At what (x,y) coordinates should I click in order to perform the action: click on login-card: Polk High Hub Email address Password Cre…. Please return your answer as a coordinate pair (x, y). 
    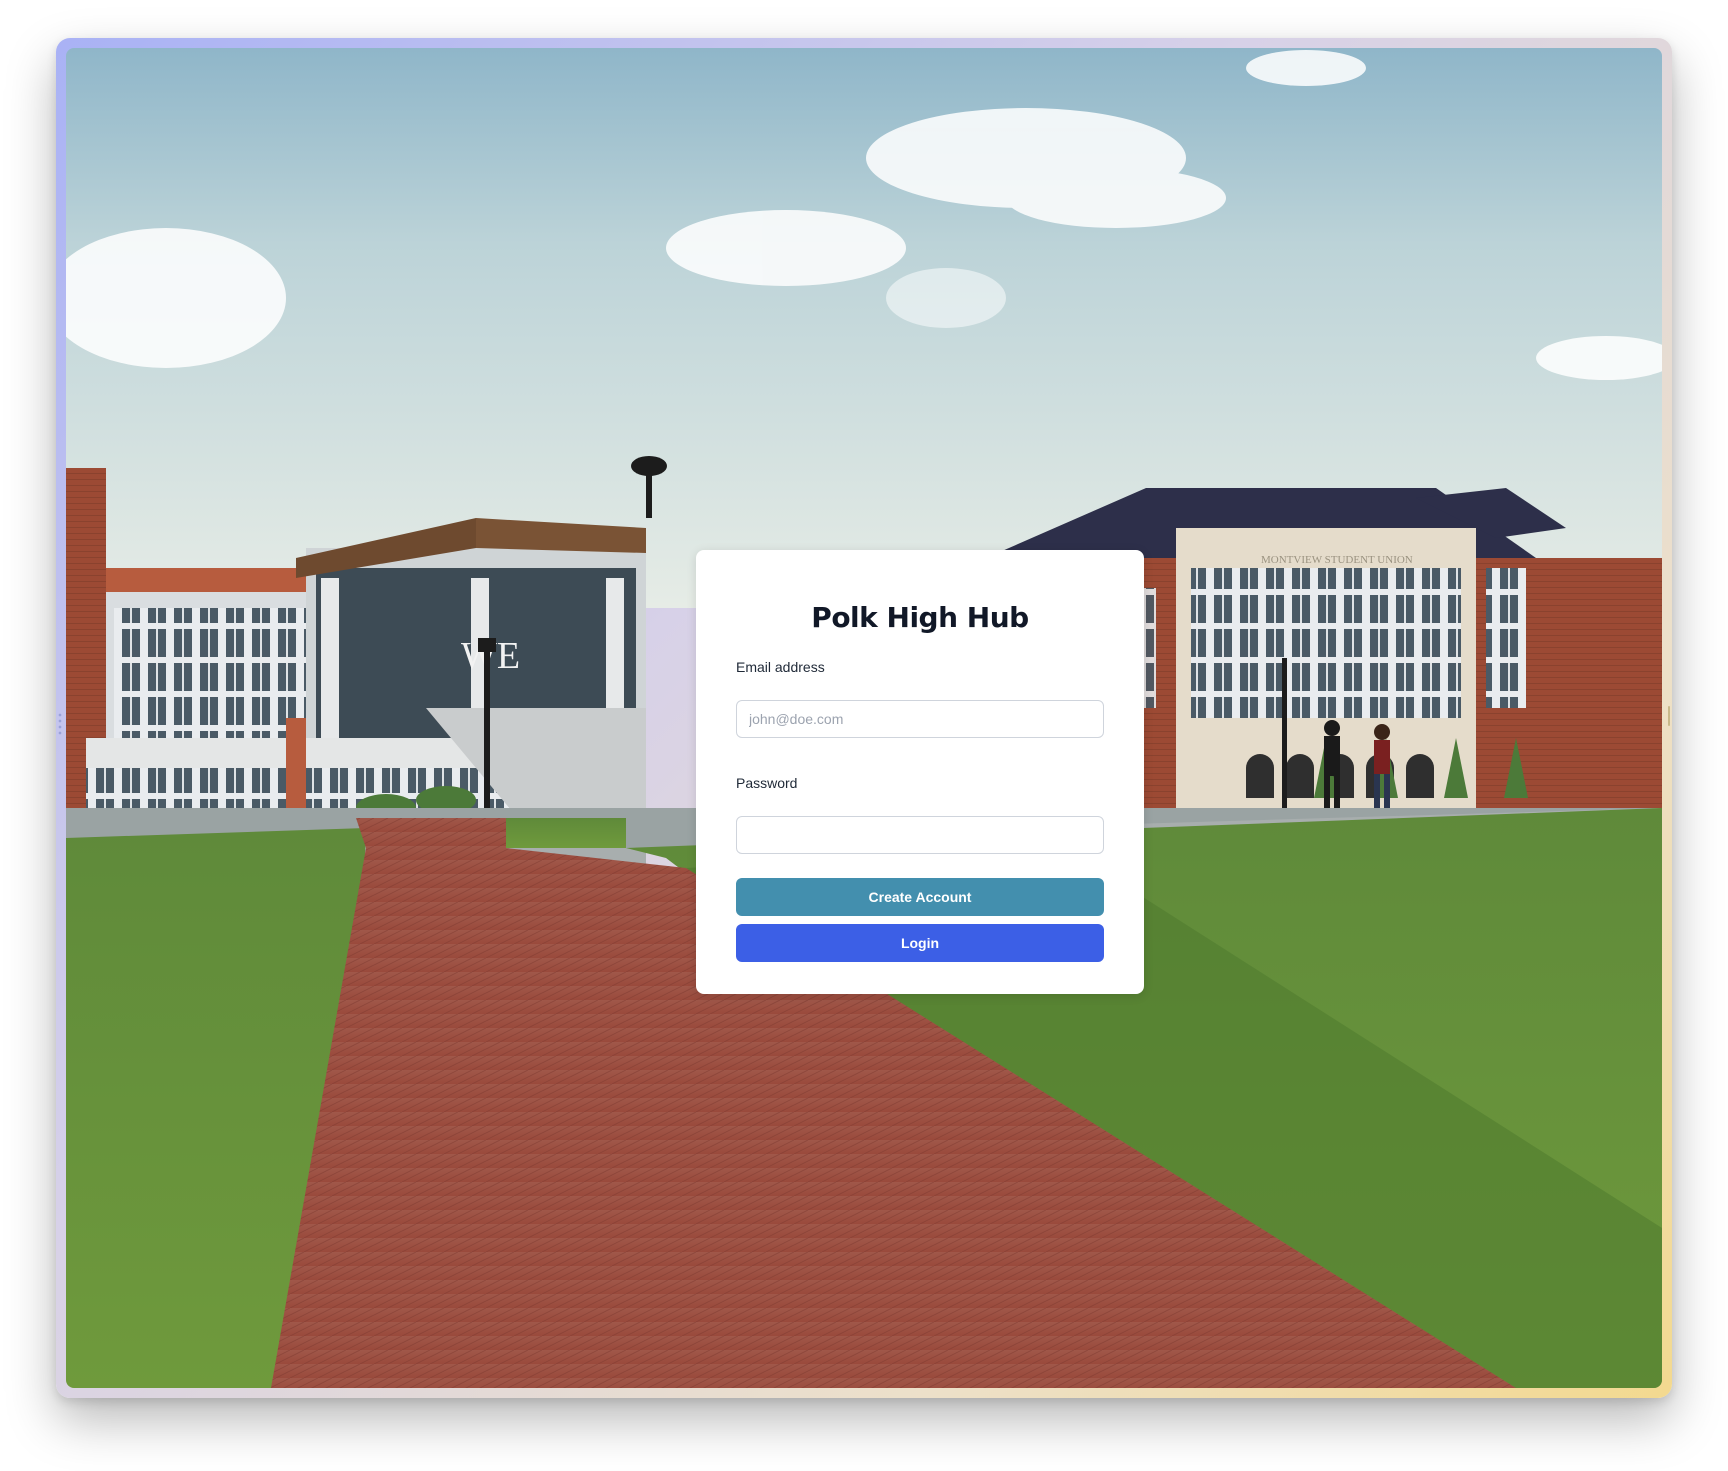
    Looking at the image, I should click on (920, 772).